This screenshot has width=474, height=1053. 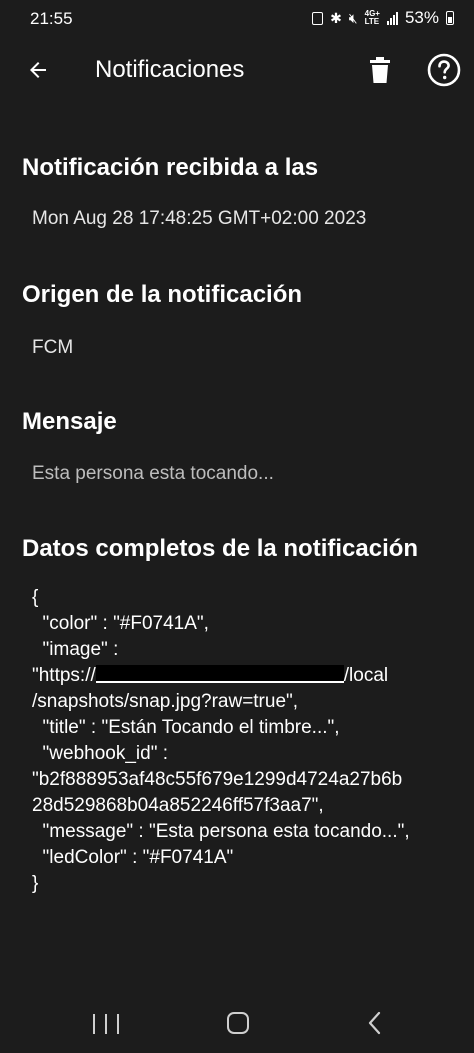 What do you see at coordinates (220, 548) in the screenshot?
I see `full-data-title: Datos completos de la notificación` at bounding box center [220, 548].